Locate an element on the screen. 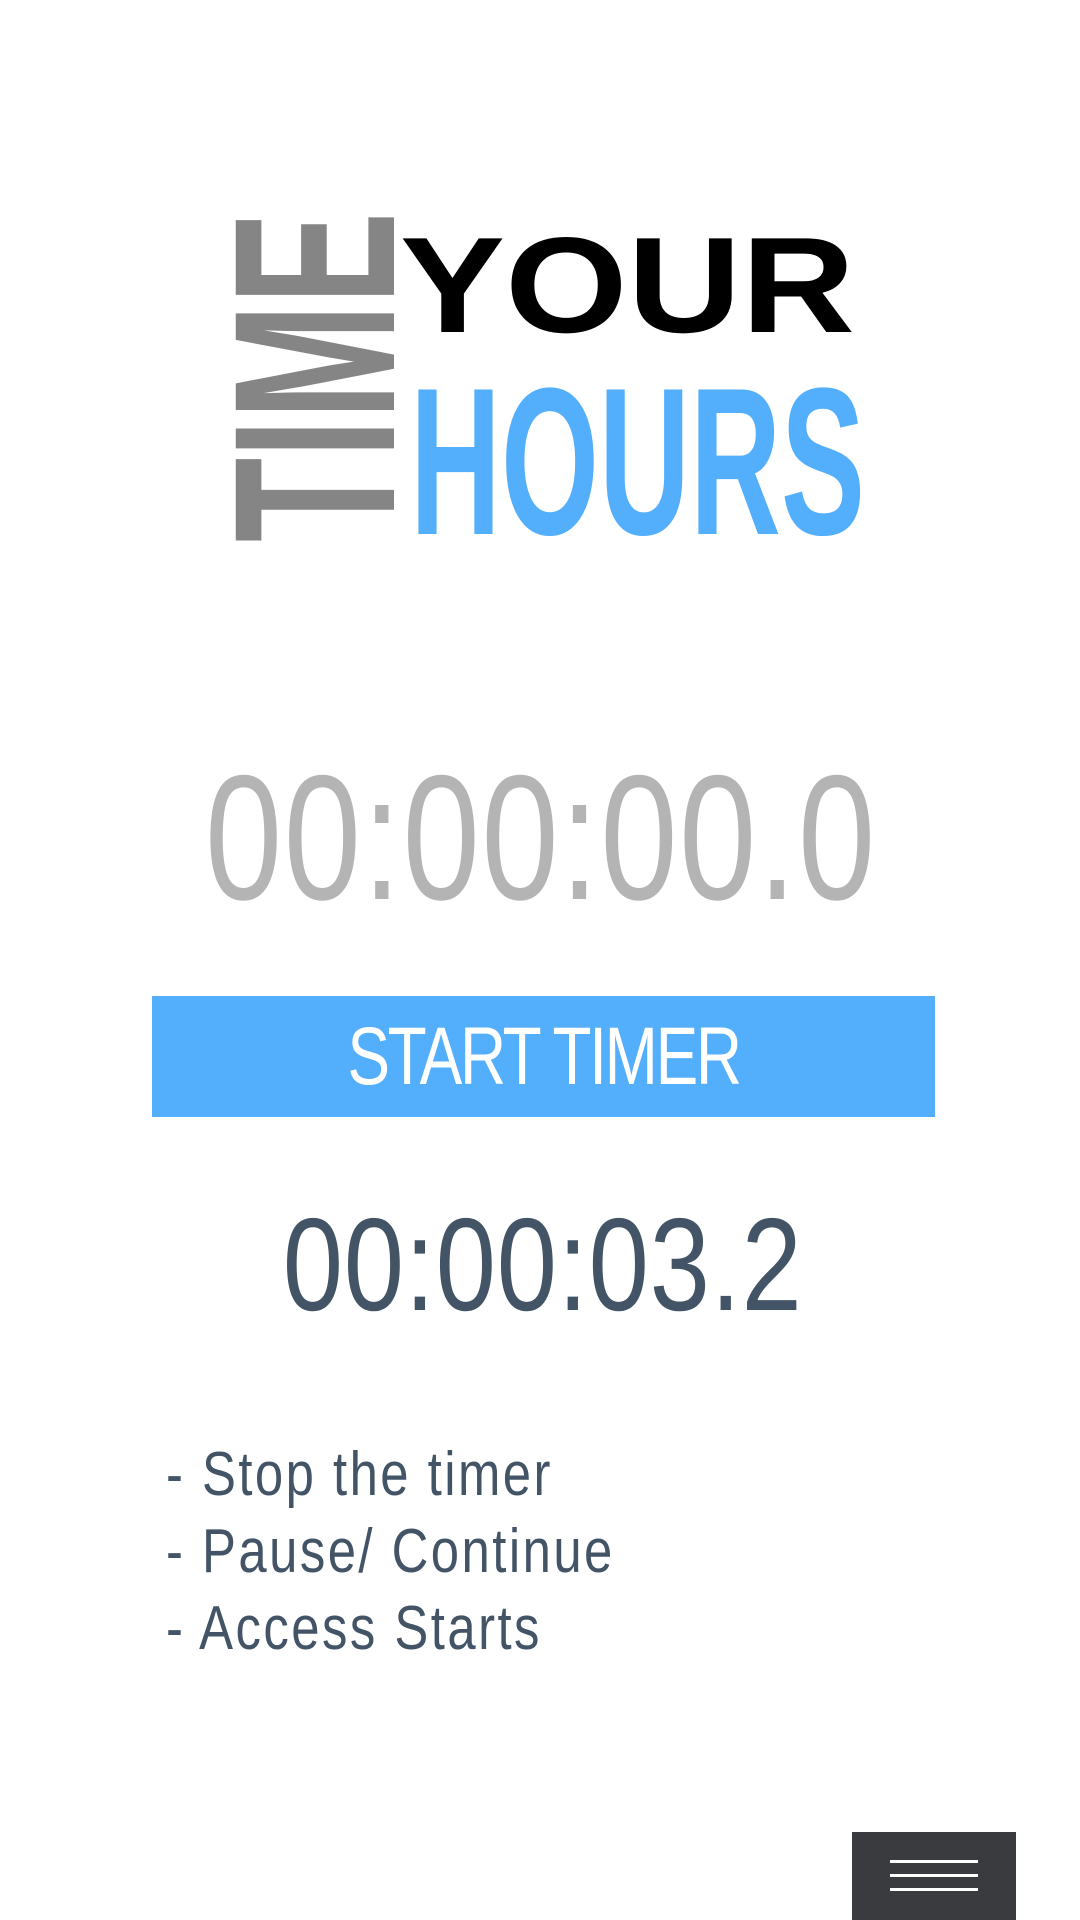 The image size is (1080, 1920). logo-word-hours: HOURS is located at coordinates (637, 447).